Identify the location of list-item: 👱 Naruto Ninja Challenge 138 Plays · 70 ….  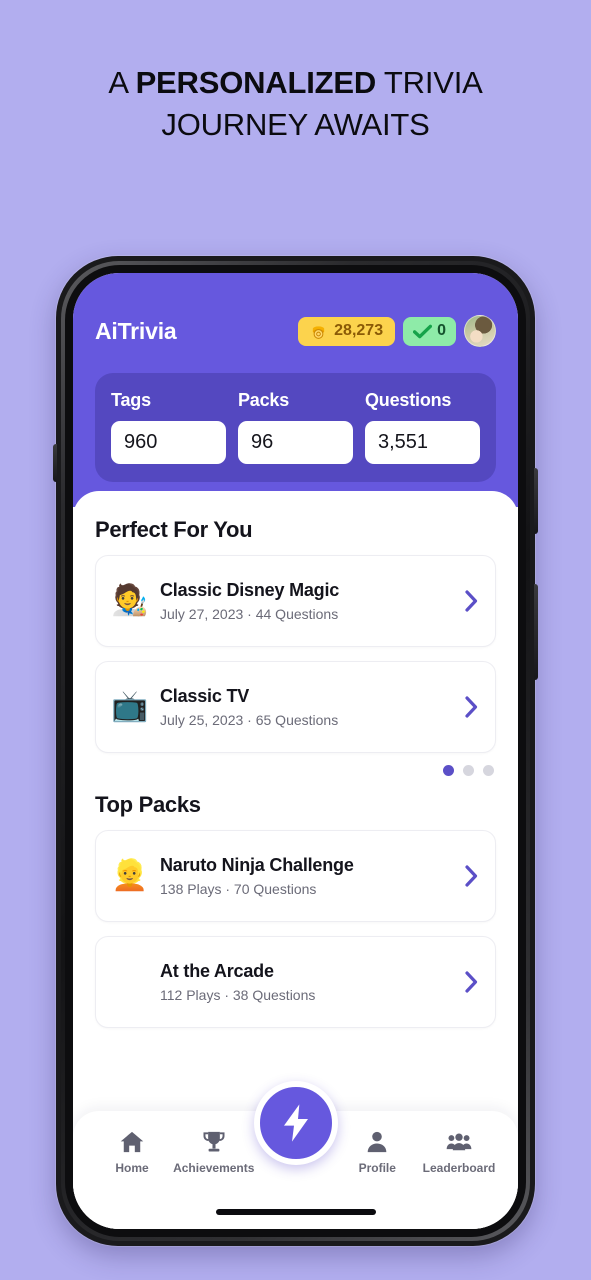
(295, 876).